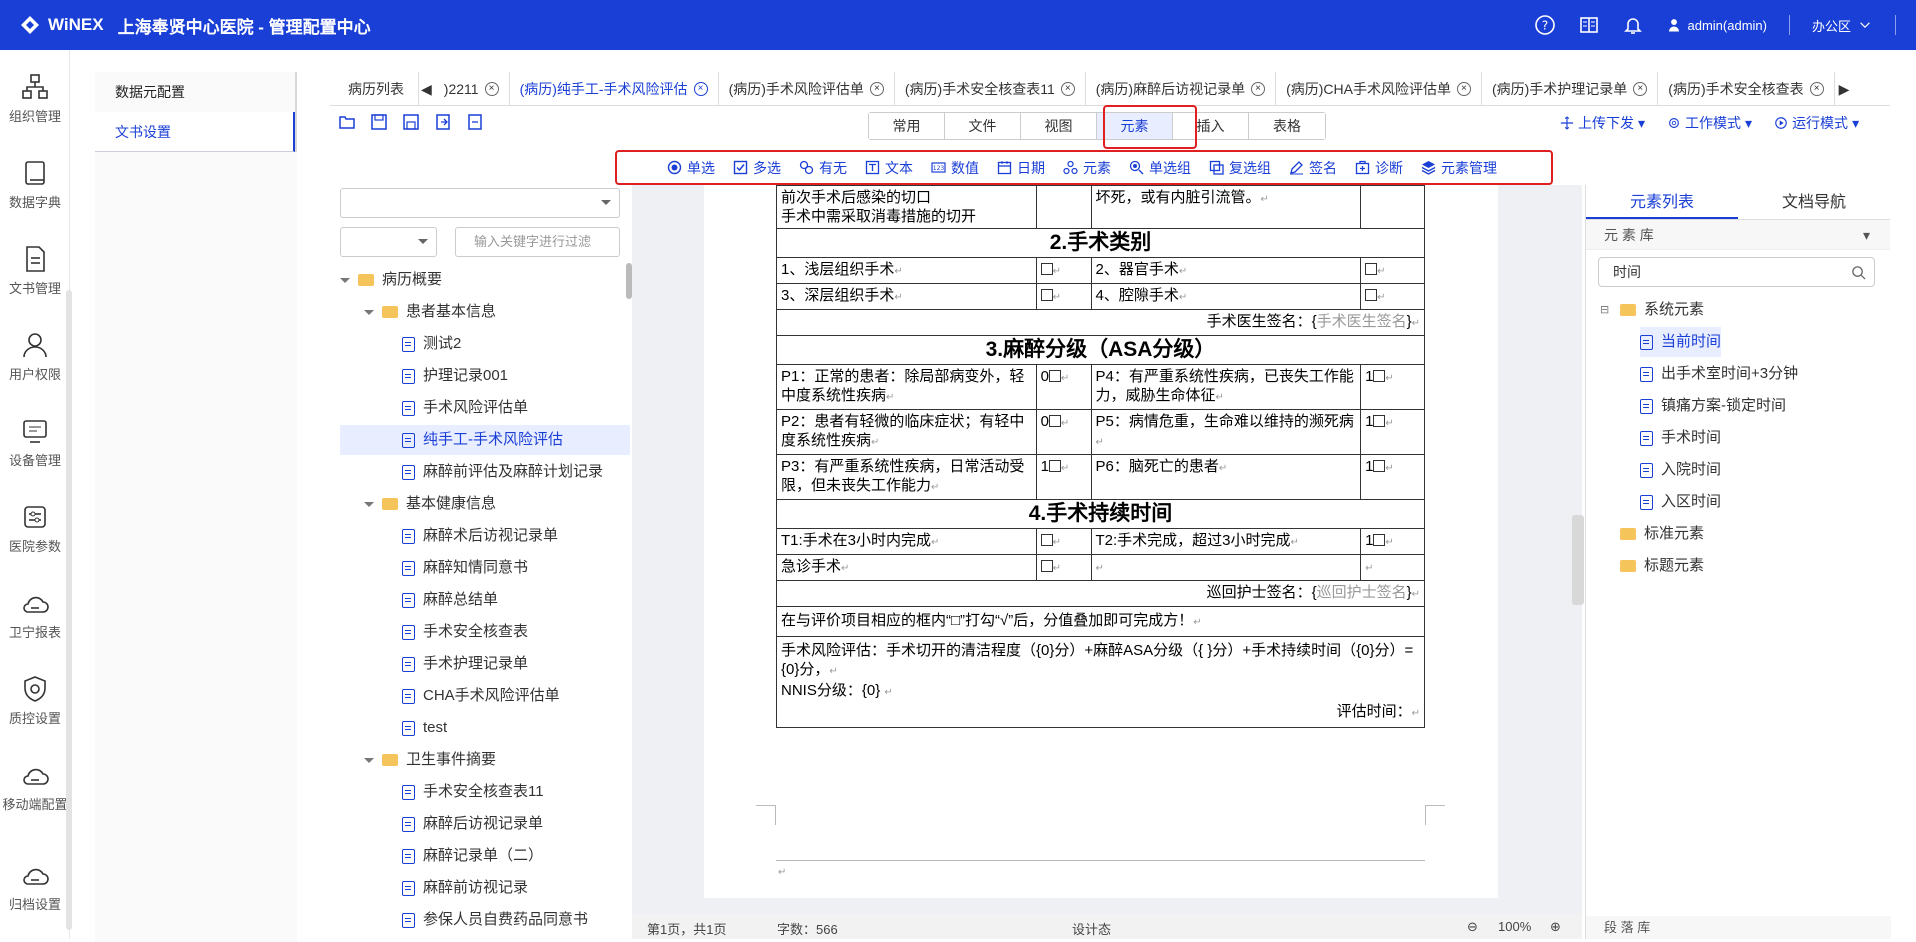 The height and width of the screenshot is (942, 1916). What do you see at coordinates (906, 477) in the screenshot?
I see `cell: P3：有严重系统性疾病，日常活动受限，但未丧失工作能力↵` at bounding box center [906, 477].